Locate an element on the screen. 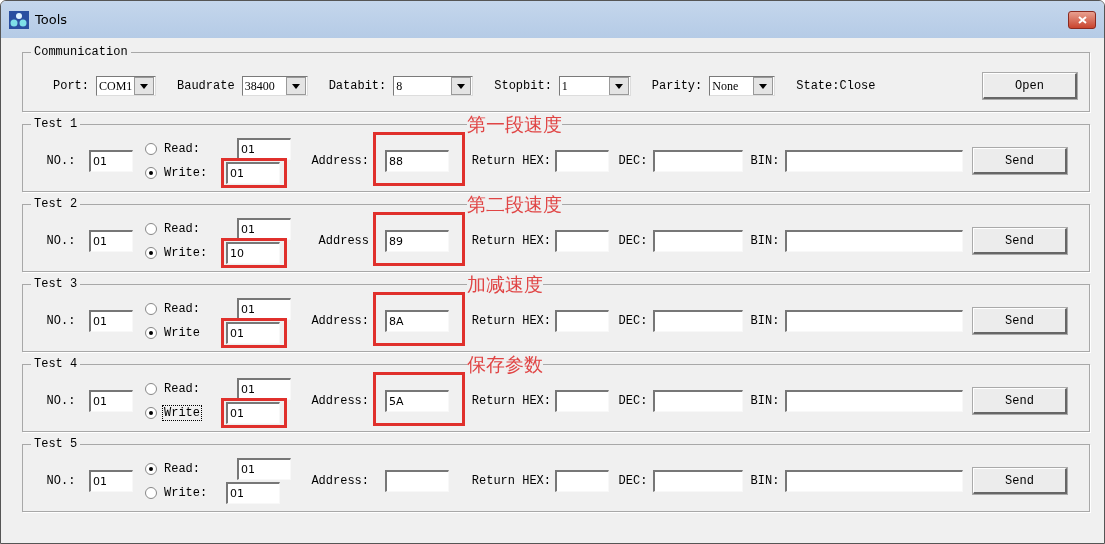 The image size is (1105, 544). app-icon is located at coordinates (19, 19).